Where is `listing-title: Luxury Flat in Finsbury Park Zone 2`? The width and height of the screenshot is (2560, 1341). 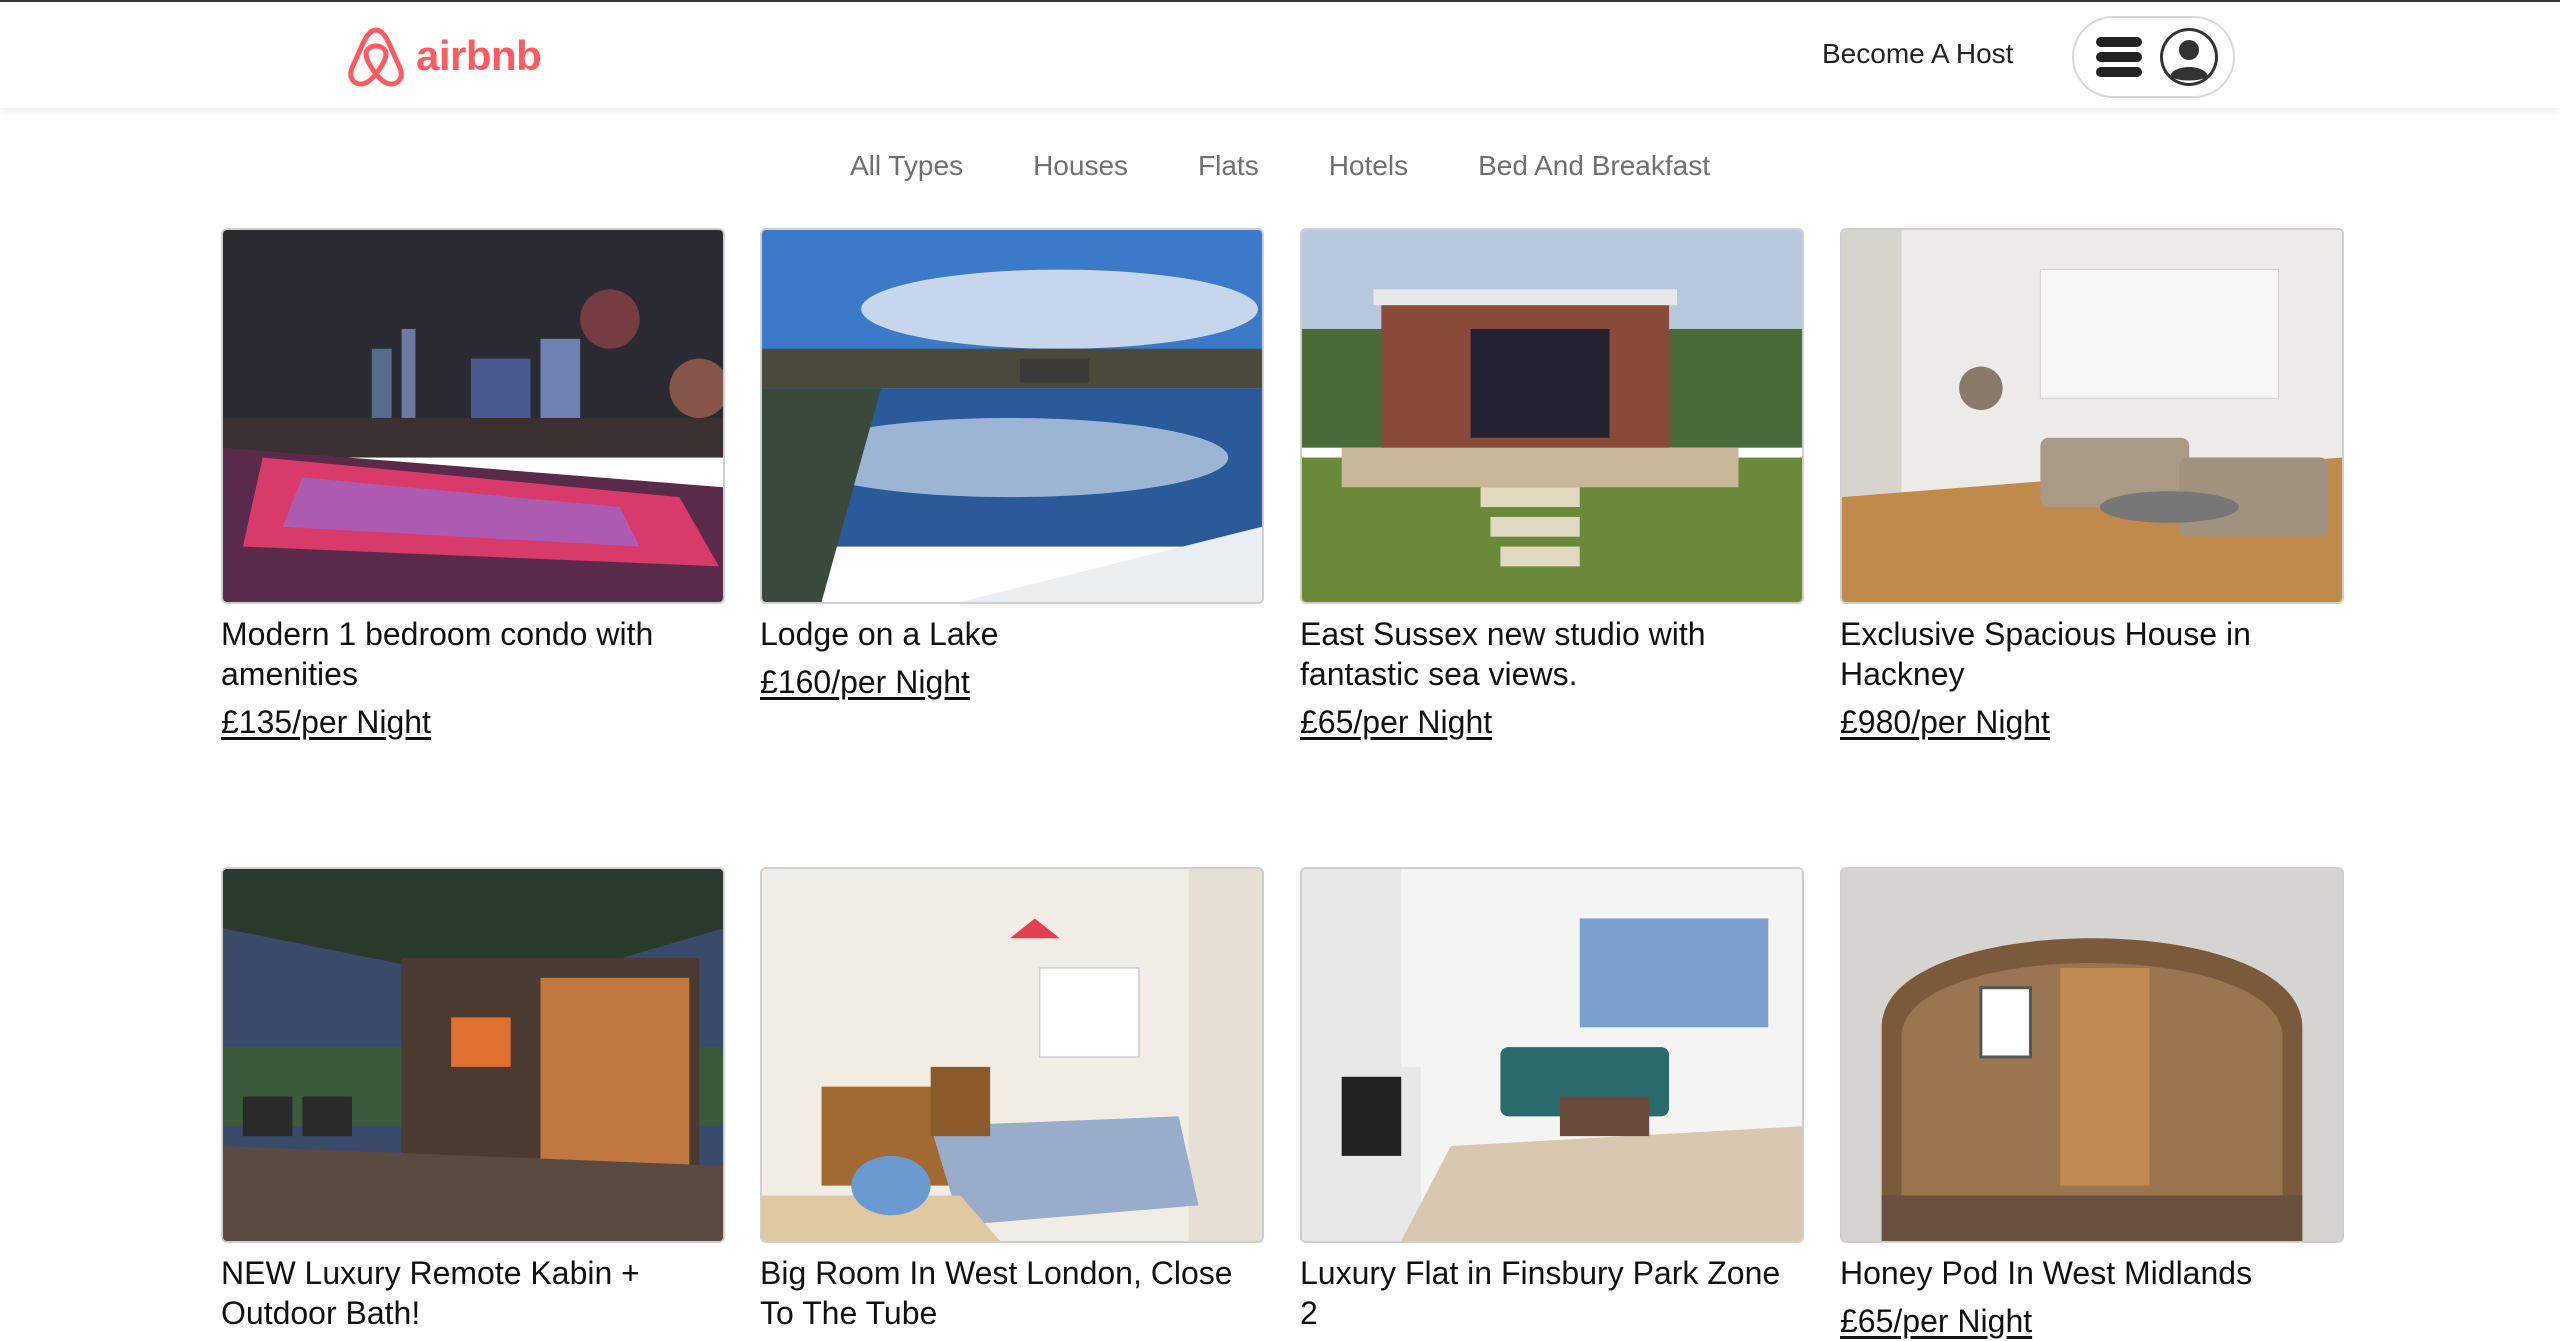
listing-title: Luxury Flat in Finsbury Park Zone 2 is located at coordinates (1540, 1293).